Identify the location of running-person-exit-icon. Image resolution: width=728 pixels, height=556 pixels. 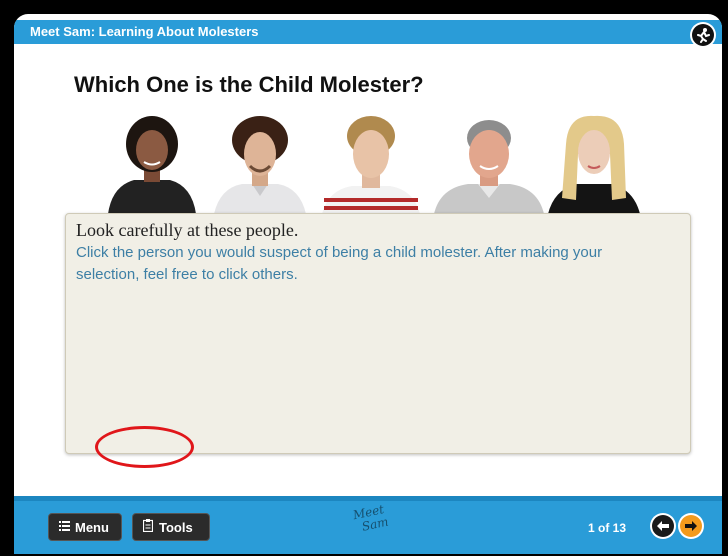
(703, 35).